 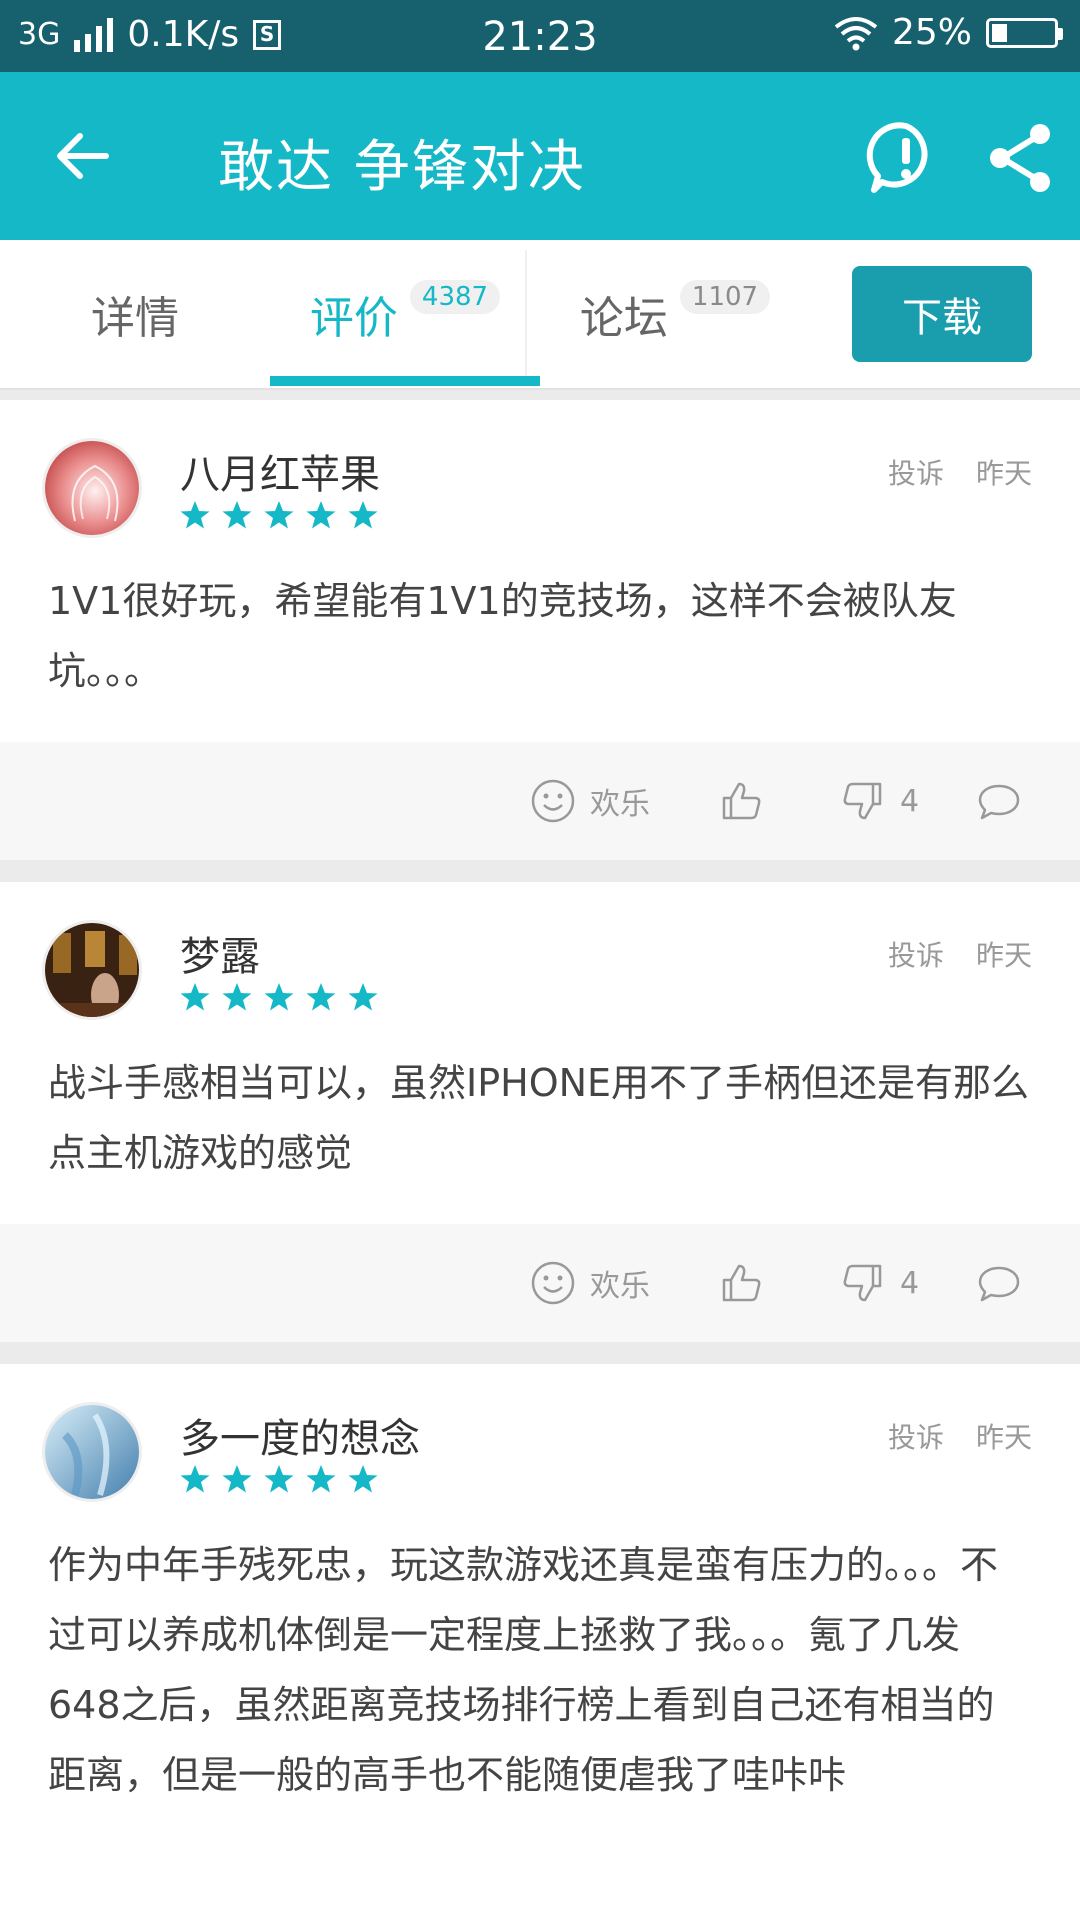 What do you see at coordinates (725, 297) in the screenshot?
I see `forum-count-badge: 1107` at bounding box center [725, 297].